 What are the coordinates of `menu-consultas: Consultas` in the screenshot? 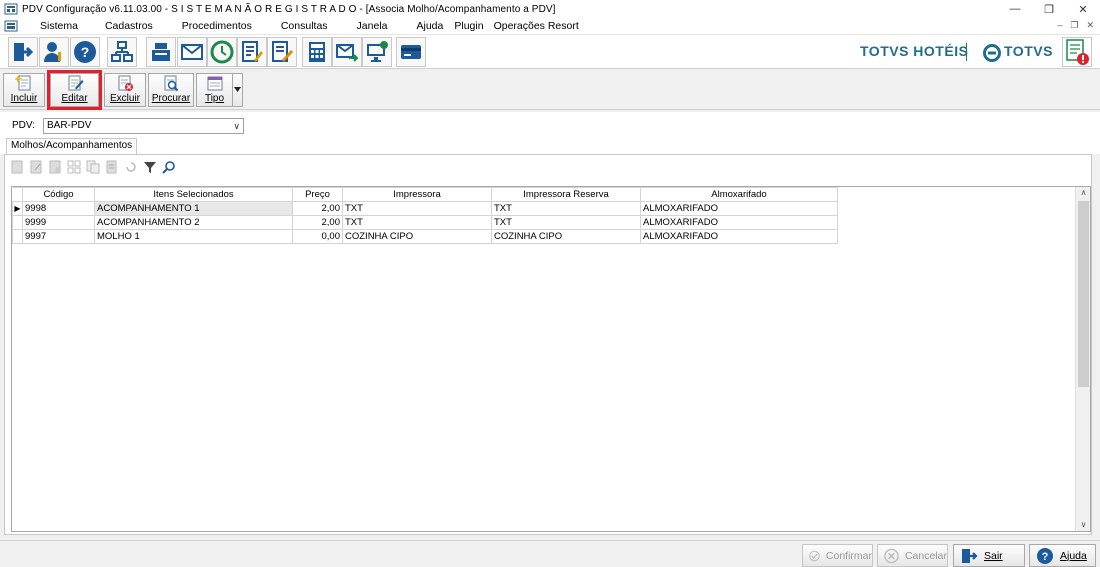 It's located at (304, 26).